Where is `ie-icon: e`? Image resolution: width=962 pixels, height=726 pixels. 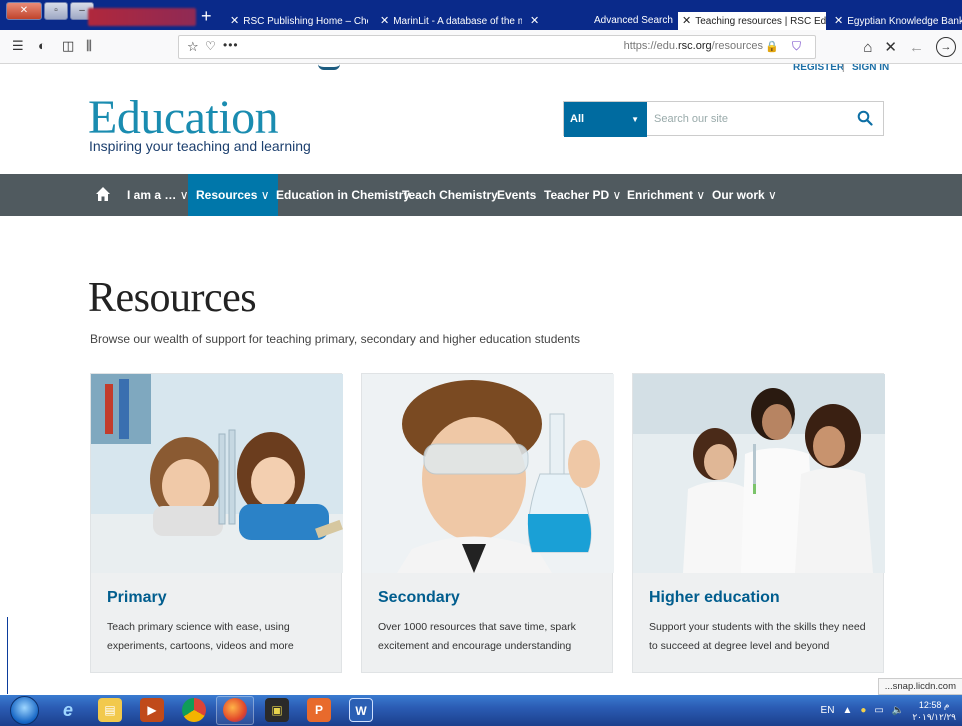 ie-icon: e is located at coordinates (68, 710).